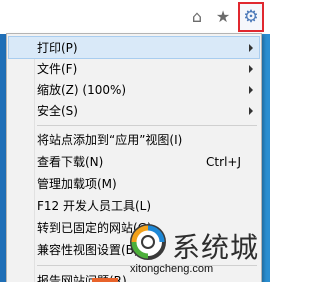 The height and width of the screenshot is (282, 320). Describe the element at coordinates (134, 110) in the screenshot. I see `menu-item-safety: 安全(S)` at that location.